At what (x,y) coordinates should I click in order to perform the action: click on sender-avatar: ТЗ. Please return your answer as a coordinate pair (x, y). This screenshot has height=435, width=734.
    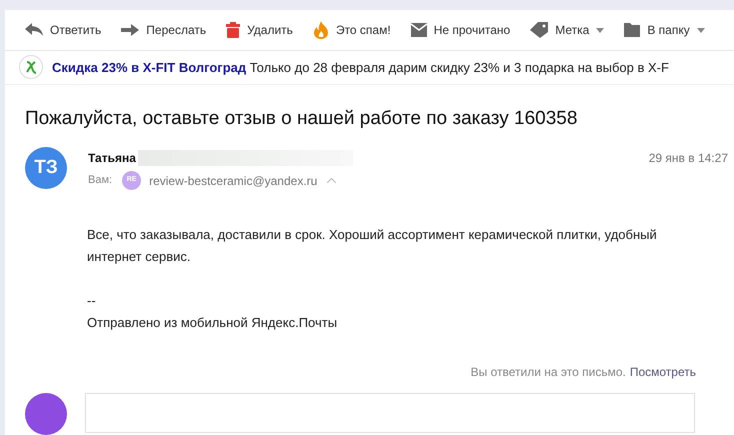
    Looking at the image, I should click on (46, 168).